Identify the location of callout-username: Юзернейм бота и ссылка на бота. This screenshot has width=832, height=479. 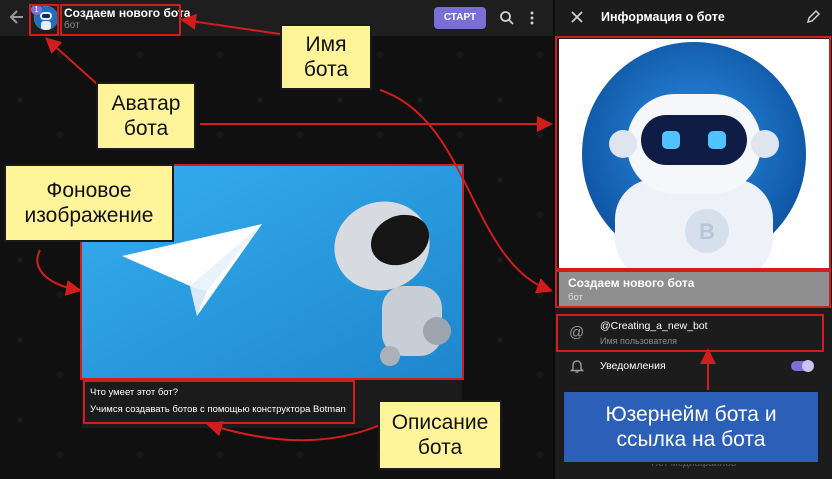
(691, 427).